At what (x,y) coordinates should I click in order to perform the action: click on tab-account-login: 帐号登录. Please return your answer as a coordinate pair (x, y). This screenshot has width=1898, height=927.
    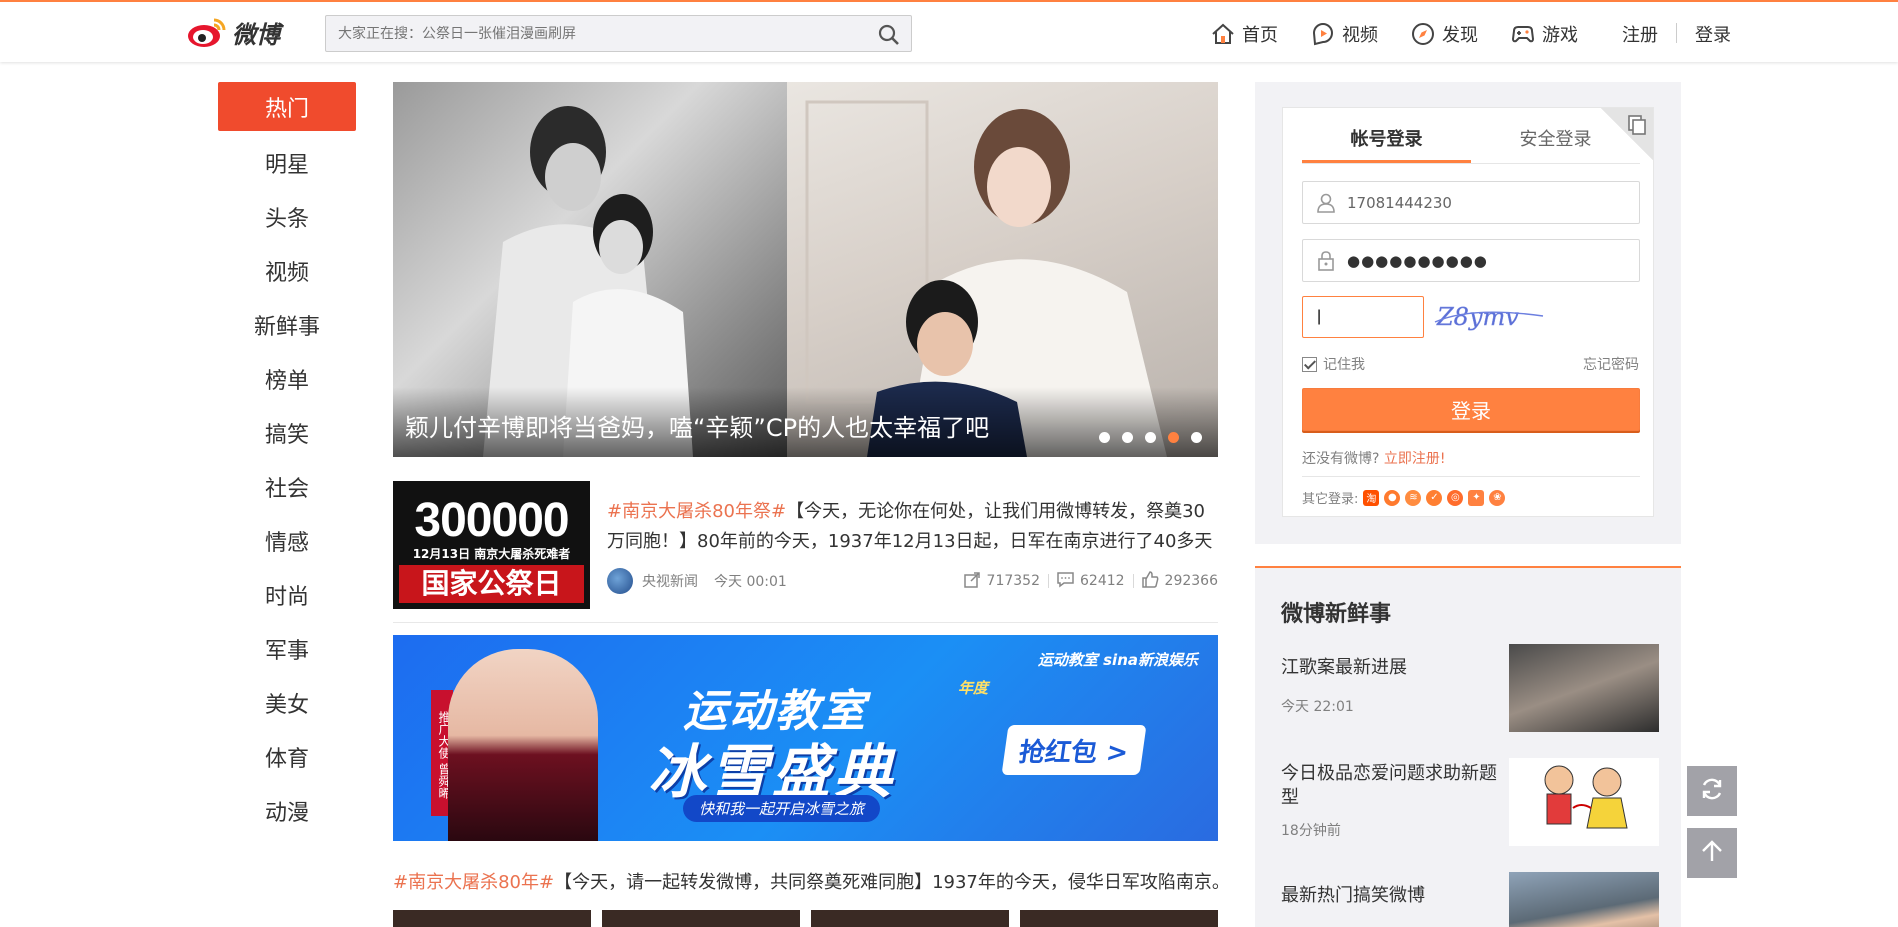
    Looking at the image, I should click on (1386, 140).